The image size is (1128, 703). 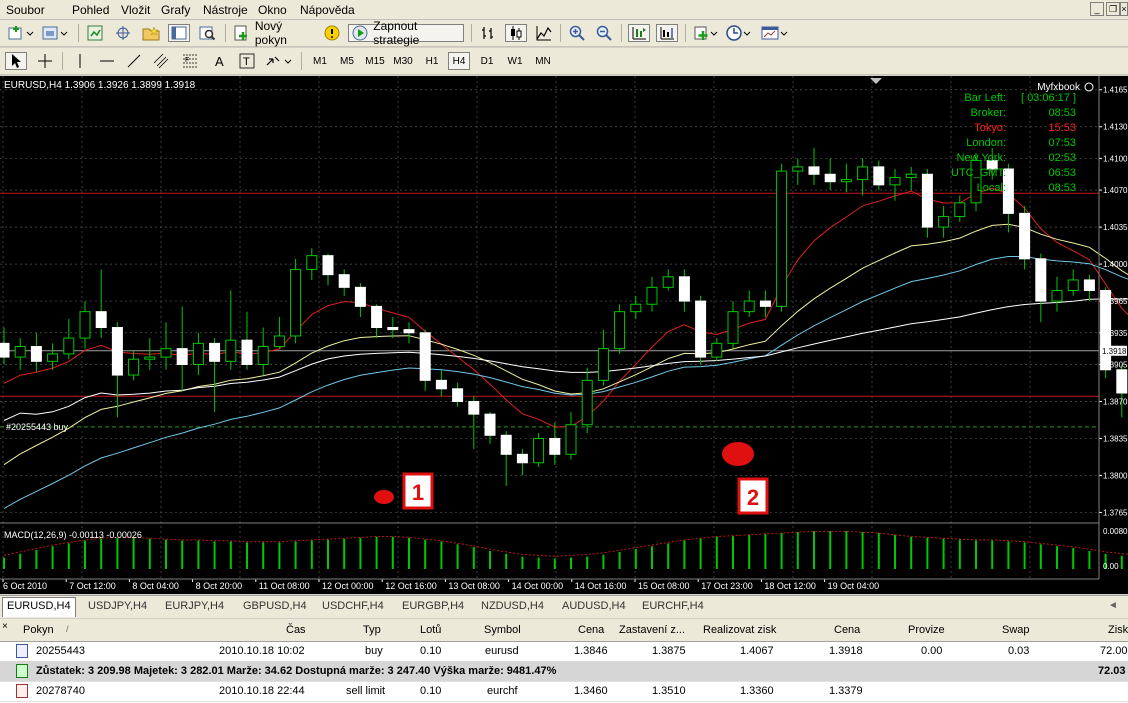 What do you see at coordinates (430, 630) in the screenshot?
I see `col-lotu: Lotů` at bounding box center [430, 630].